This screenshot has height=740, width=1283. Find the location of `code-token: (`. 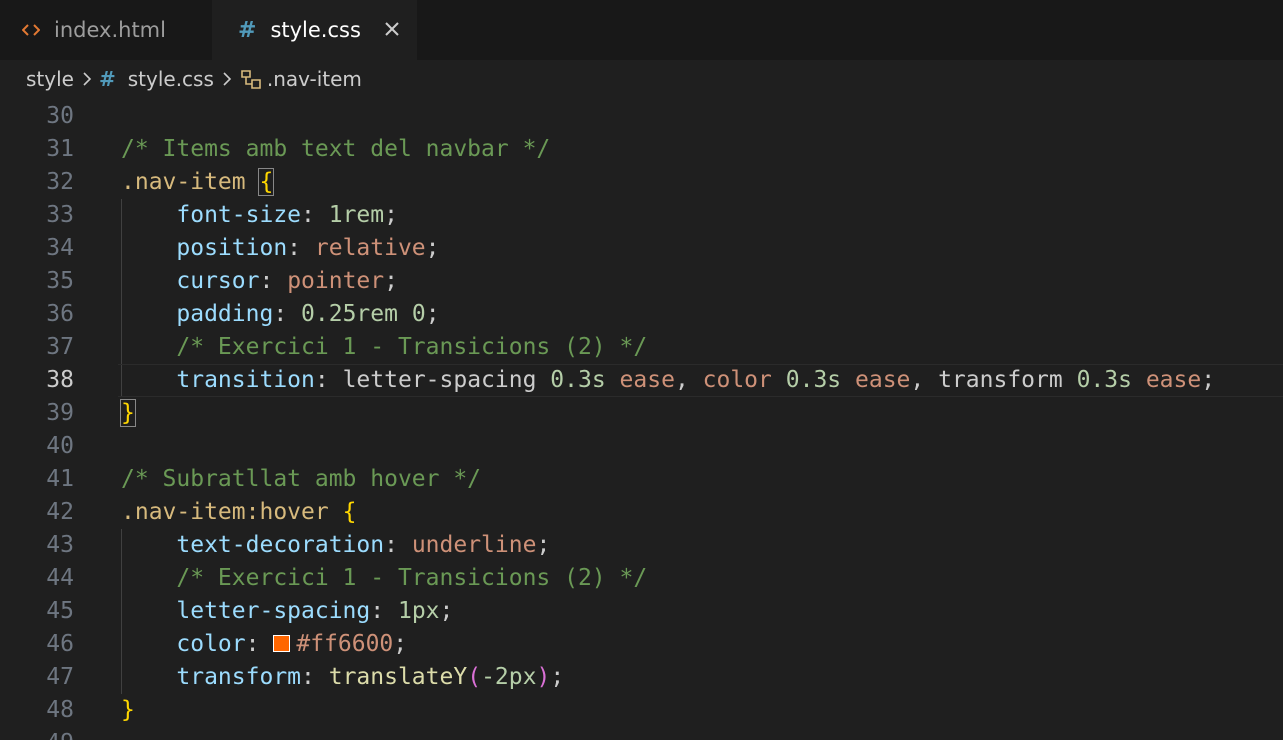

code-token: ( is located at coordinates (474, 677).